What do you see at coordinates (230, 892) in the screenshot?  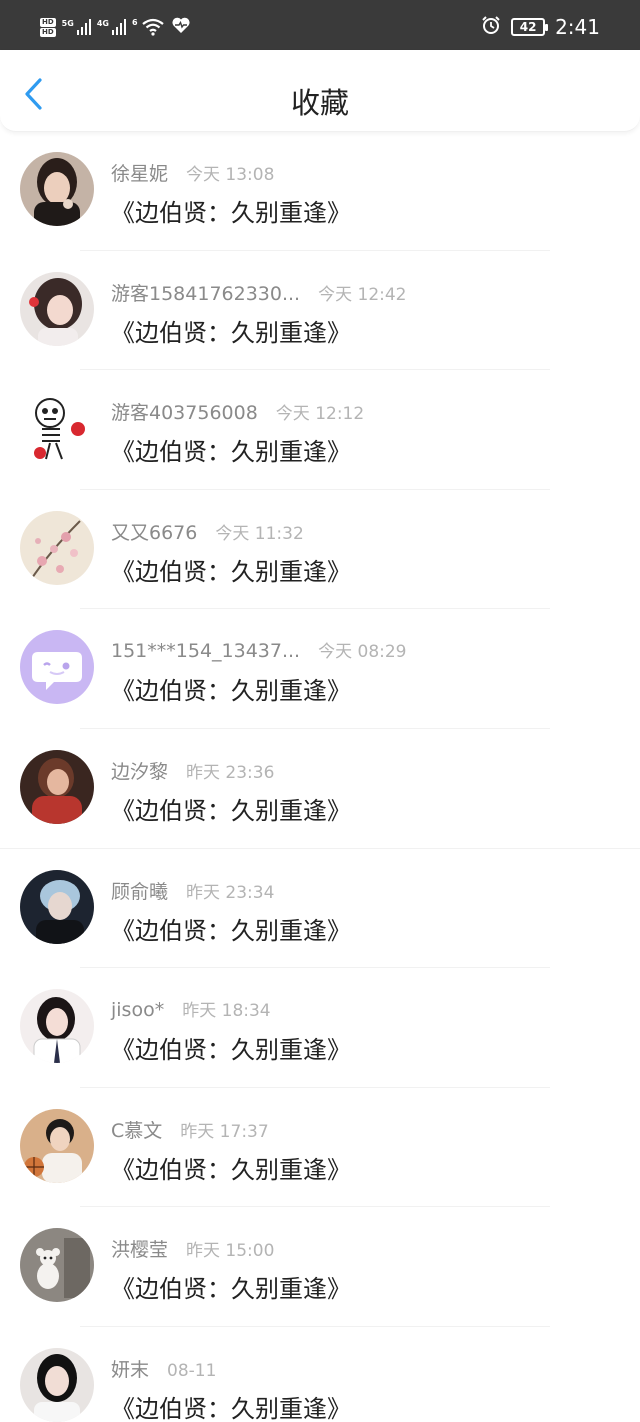 I see `timestamp: 昨天 23:34` at bounding box center [230, 892].